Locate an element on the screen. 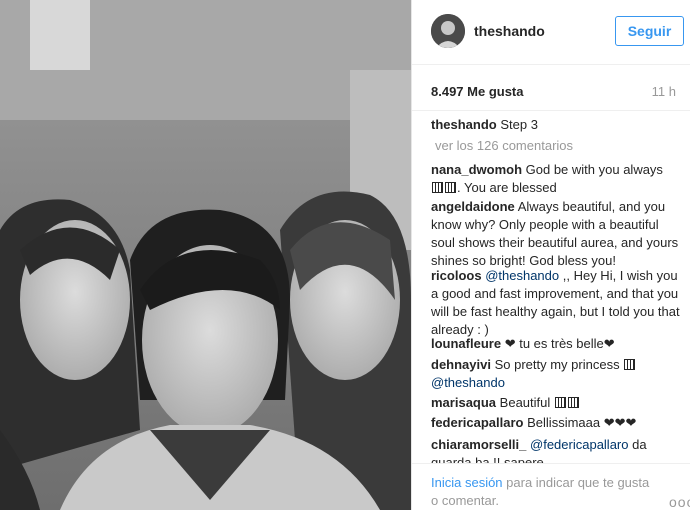  list-item: lounafleure ❤ tu es très belle❤ is located at coordinates (557, 344).